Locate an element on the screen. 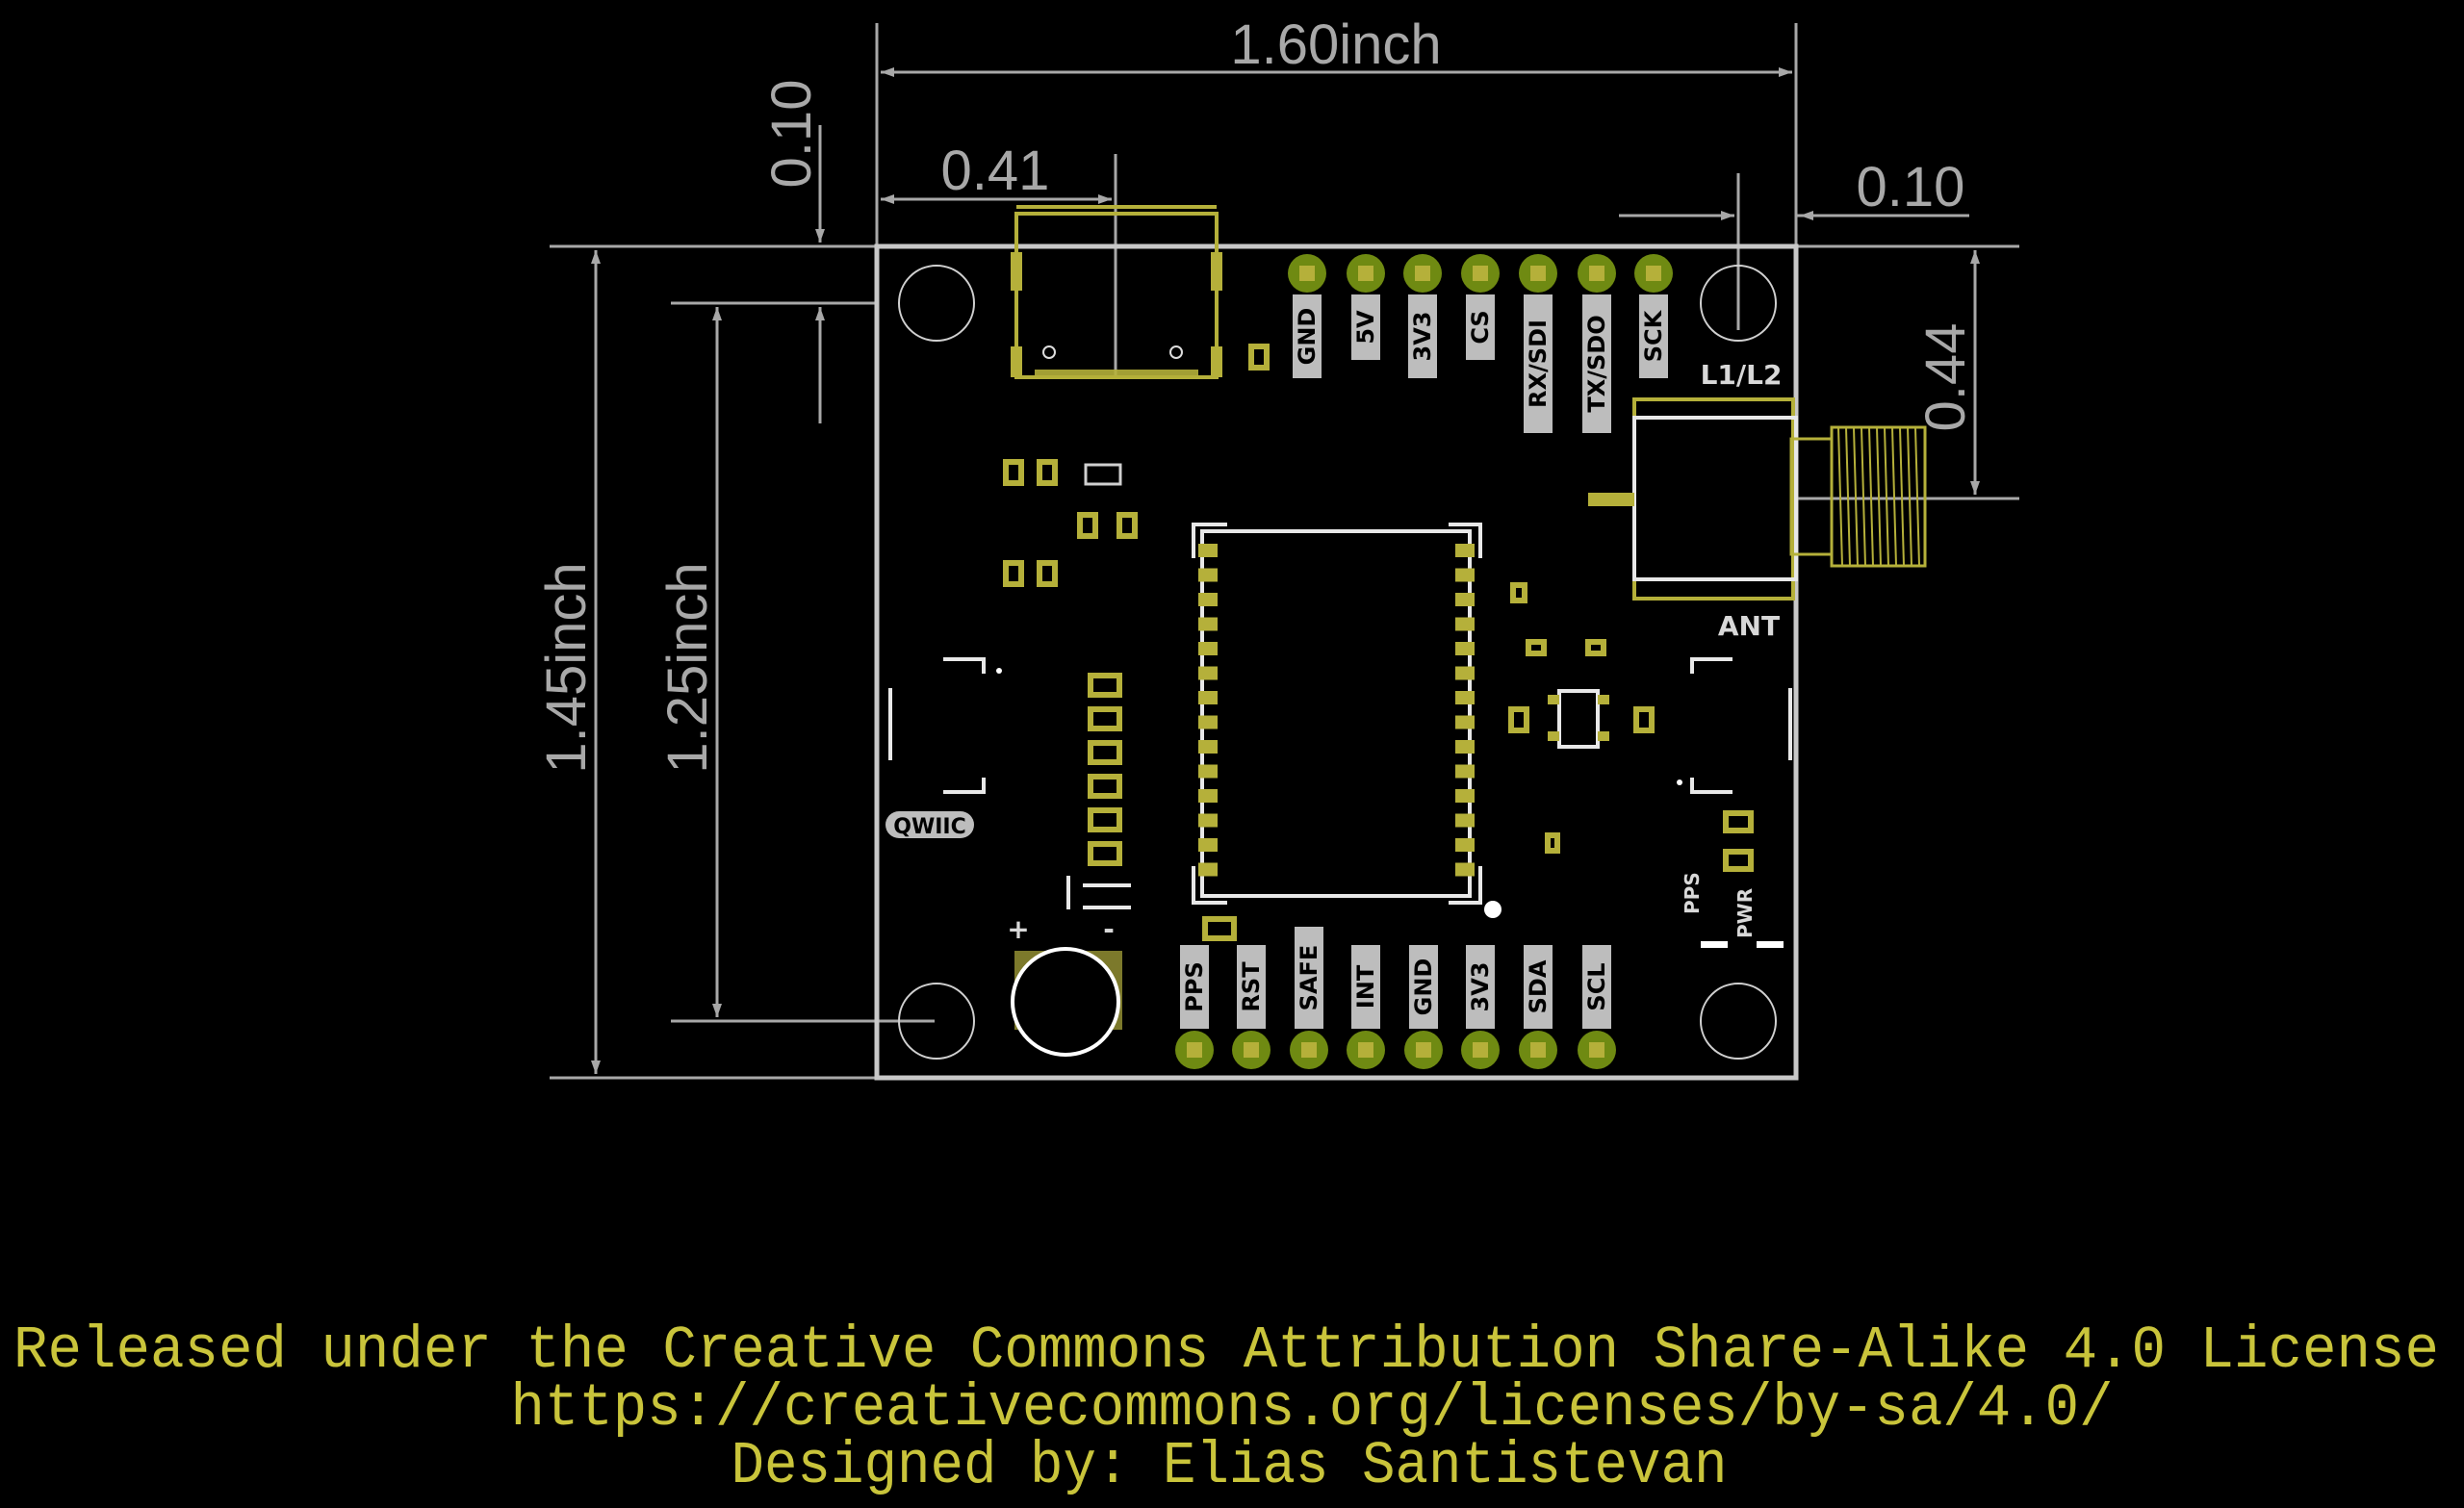 The width and height of the screenshot is (2464, 1508). pin-label: CS is located at coordinates (1480, 327).